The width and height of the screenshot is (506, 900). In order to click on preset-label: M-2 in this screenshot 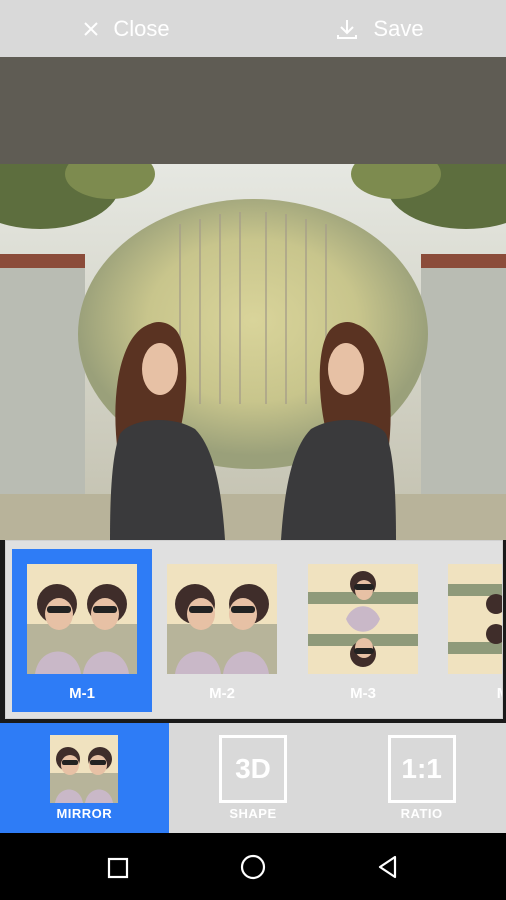, I will do `click(222, 693)`.